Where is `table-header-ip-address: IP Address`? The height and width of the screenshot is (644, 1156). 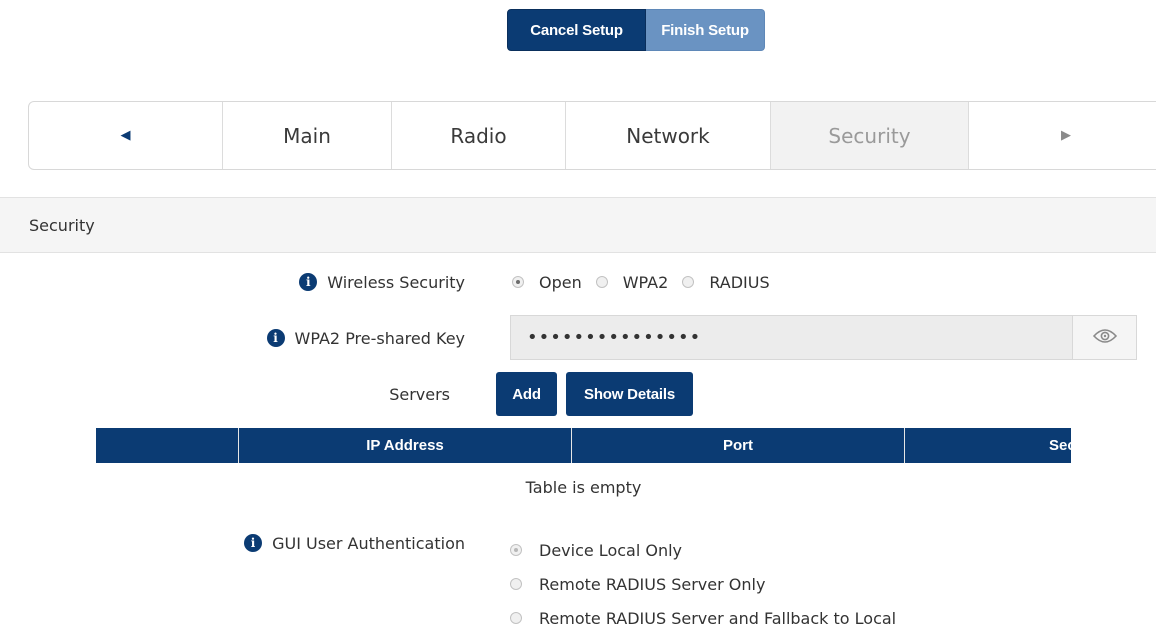 table-header-ip-address: IP Address is located at coordinates (405, 445).